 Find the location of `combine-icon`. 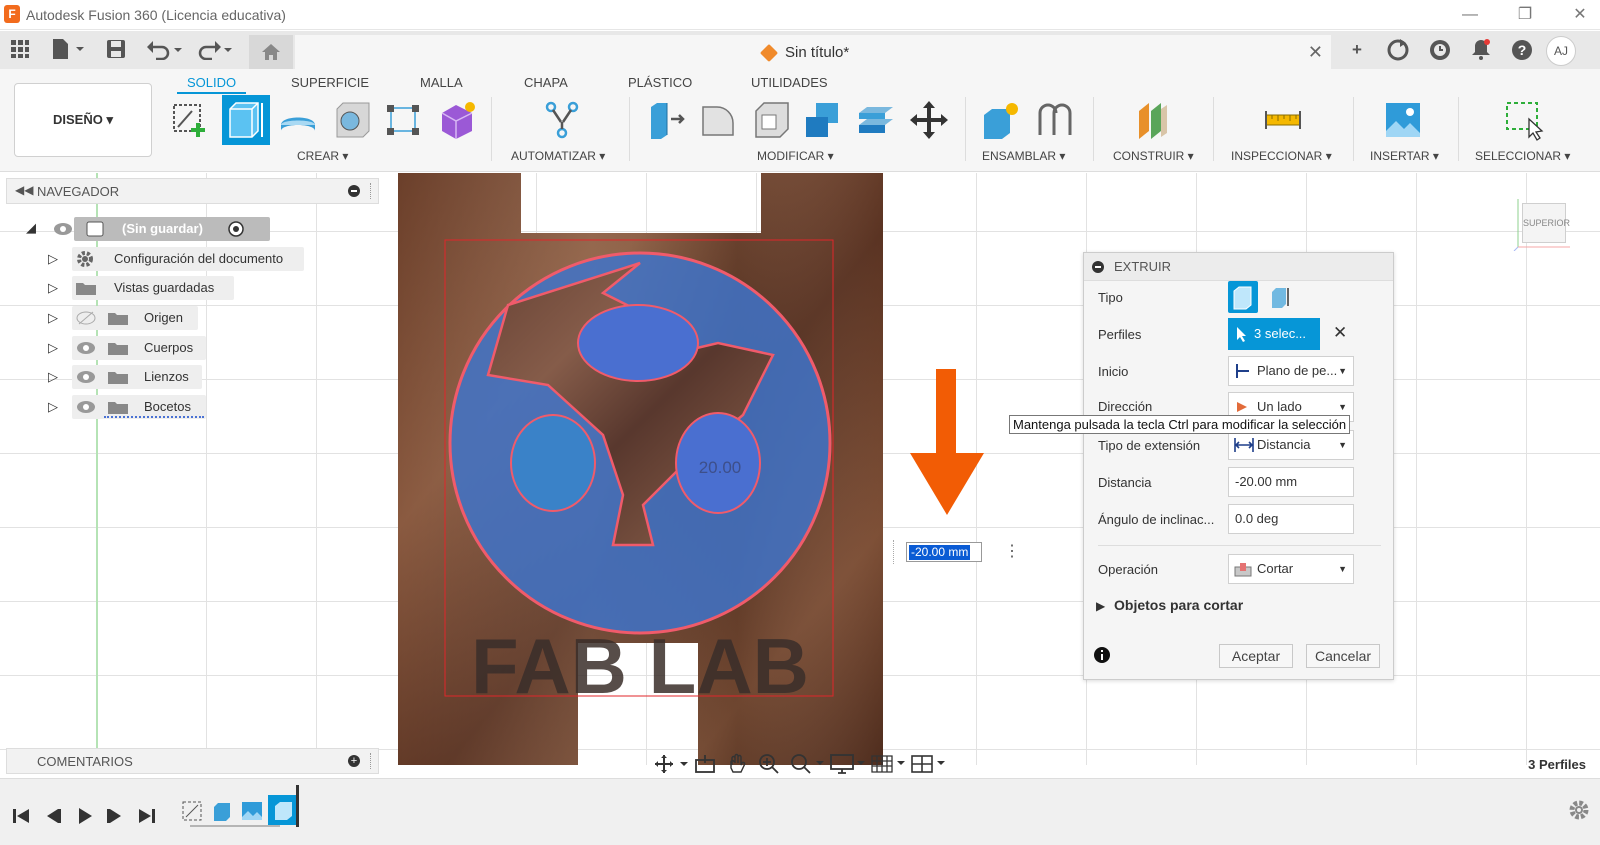

combine-icon is located at coordinates (823, 120).